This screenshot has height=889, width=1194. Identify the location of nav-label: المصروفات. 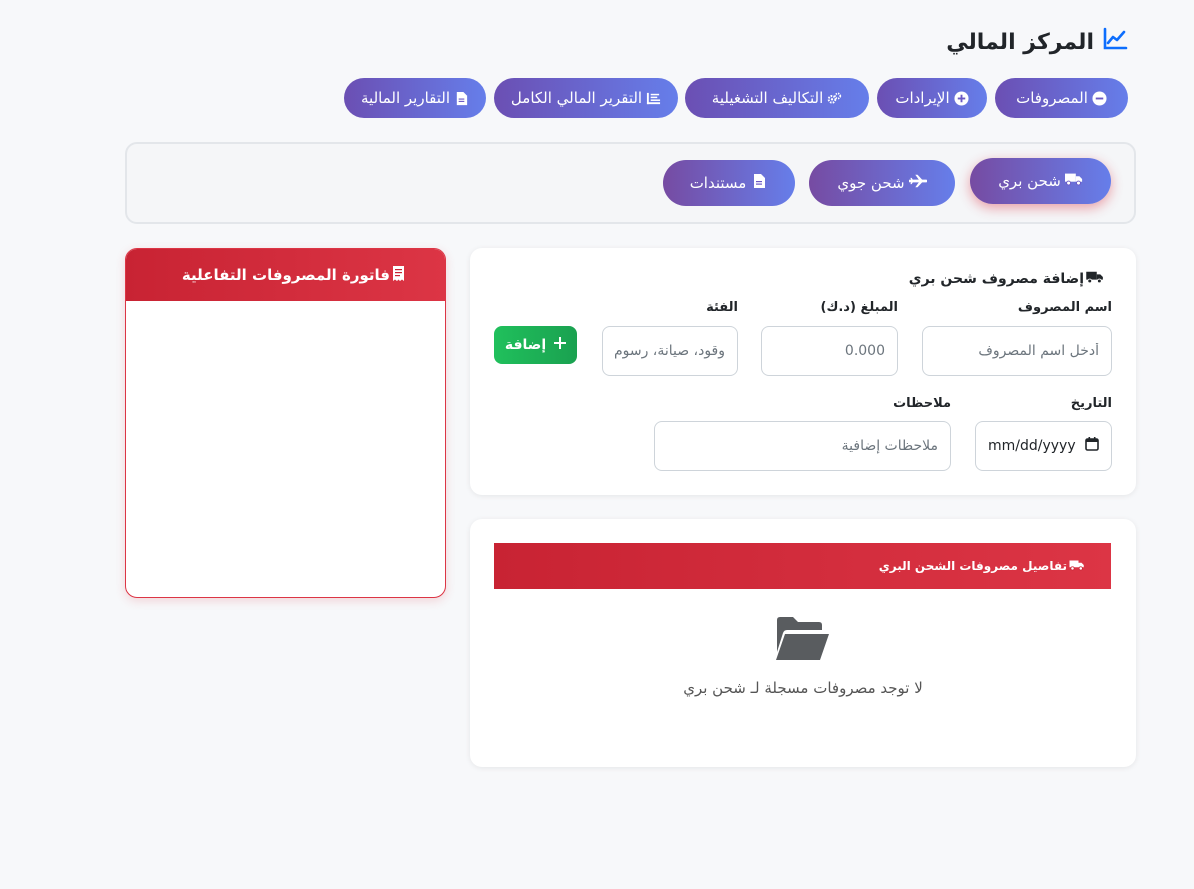
(1052, 98).